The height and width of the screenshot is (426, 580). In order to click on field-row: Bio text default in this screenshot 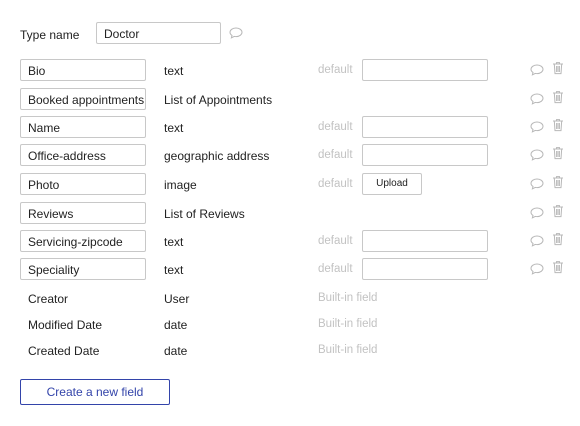, I will do `click(297, 70)`.